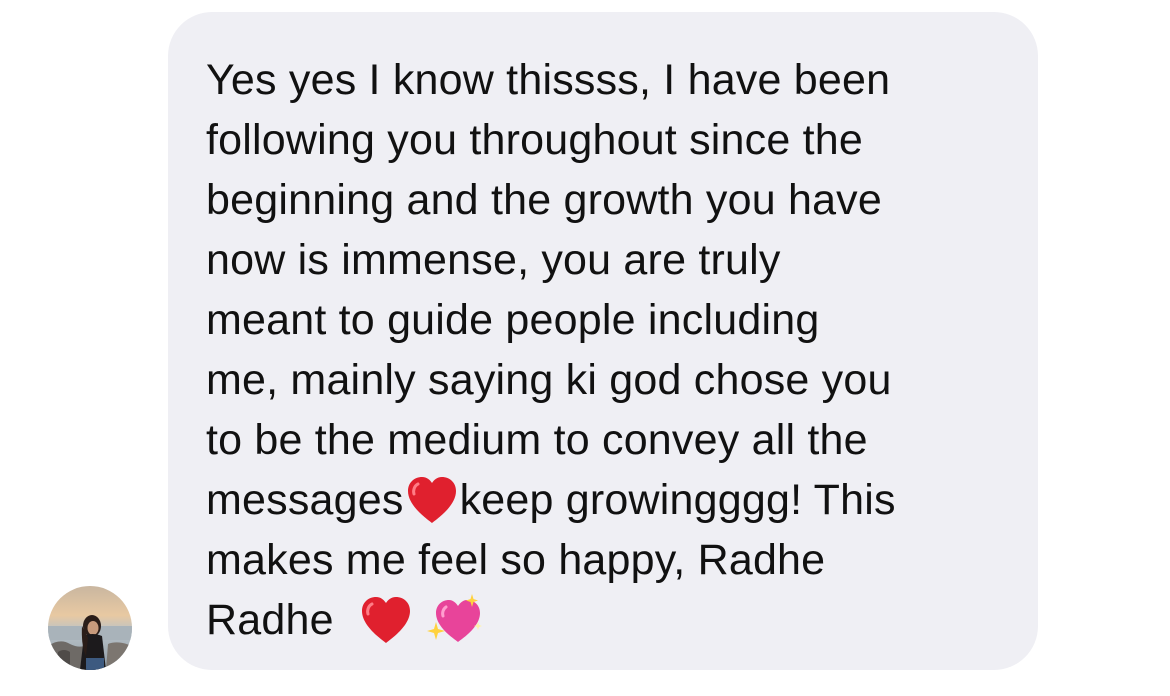 The height and width of the screenshot is (696, 1170). Describe the element at coordinates (270, 620) in the screenshot. I see `message-fragment: Radhe` at that location.